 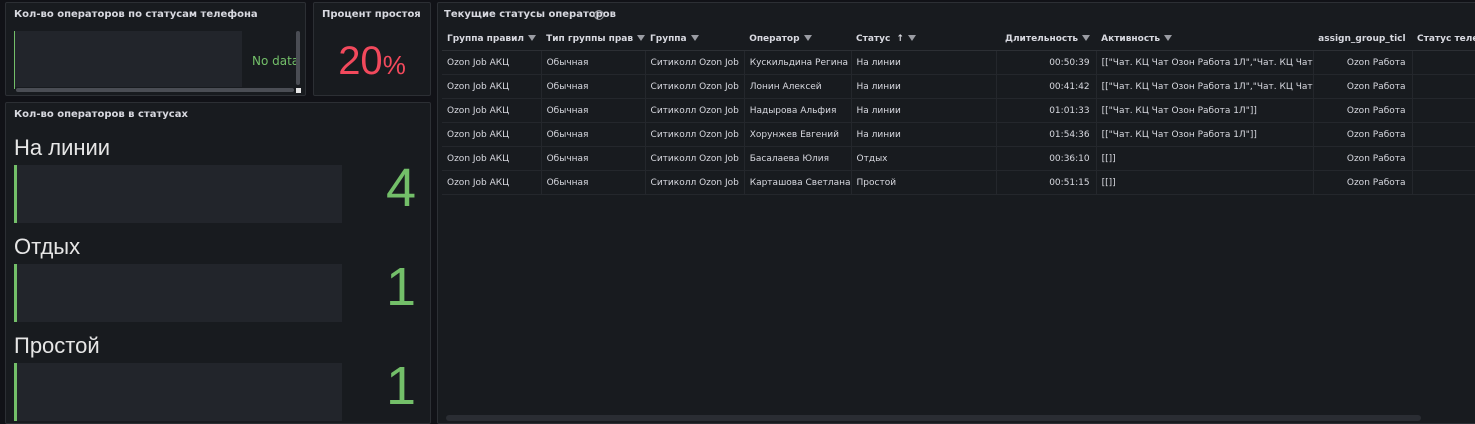 I want to click on sort-ascending-icon: ↑, so click(x=900, y=38).